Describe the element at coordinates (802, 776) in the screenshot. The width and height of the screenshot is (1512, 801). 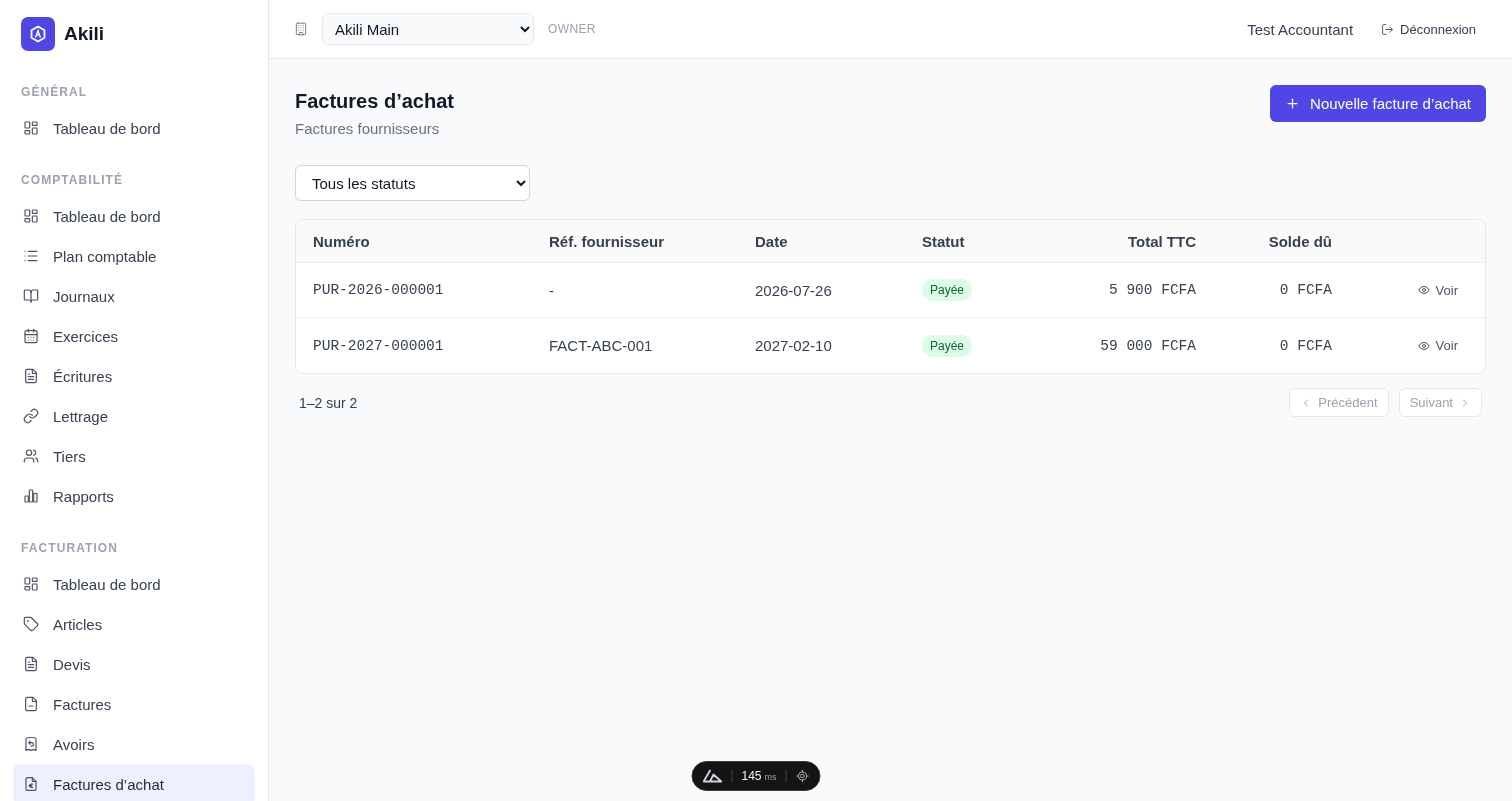
I see `target-icon` at that location.